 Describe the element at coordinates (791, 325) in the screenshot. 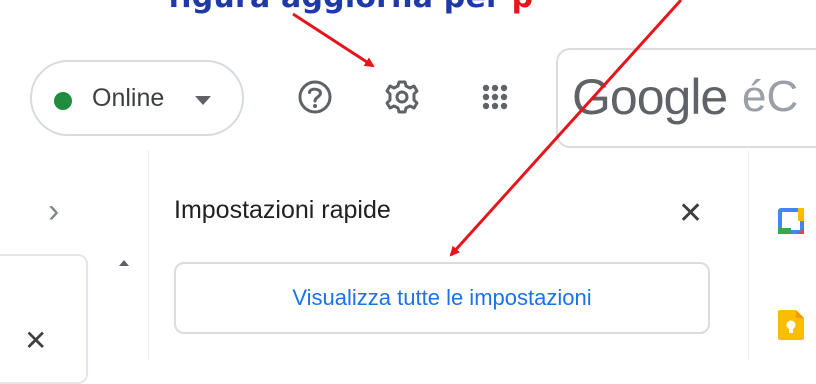

I see `keep-icon` at that location.